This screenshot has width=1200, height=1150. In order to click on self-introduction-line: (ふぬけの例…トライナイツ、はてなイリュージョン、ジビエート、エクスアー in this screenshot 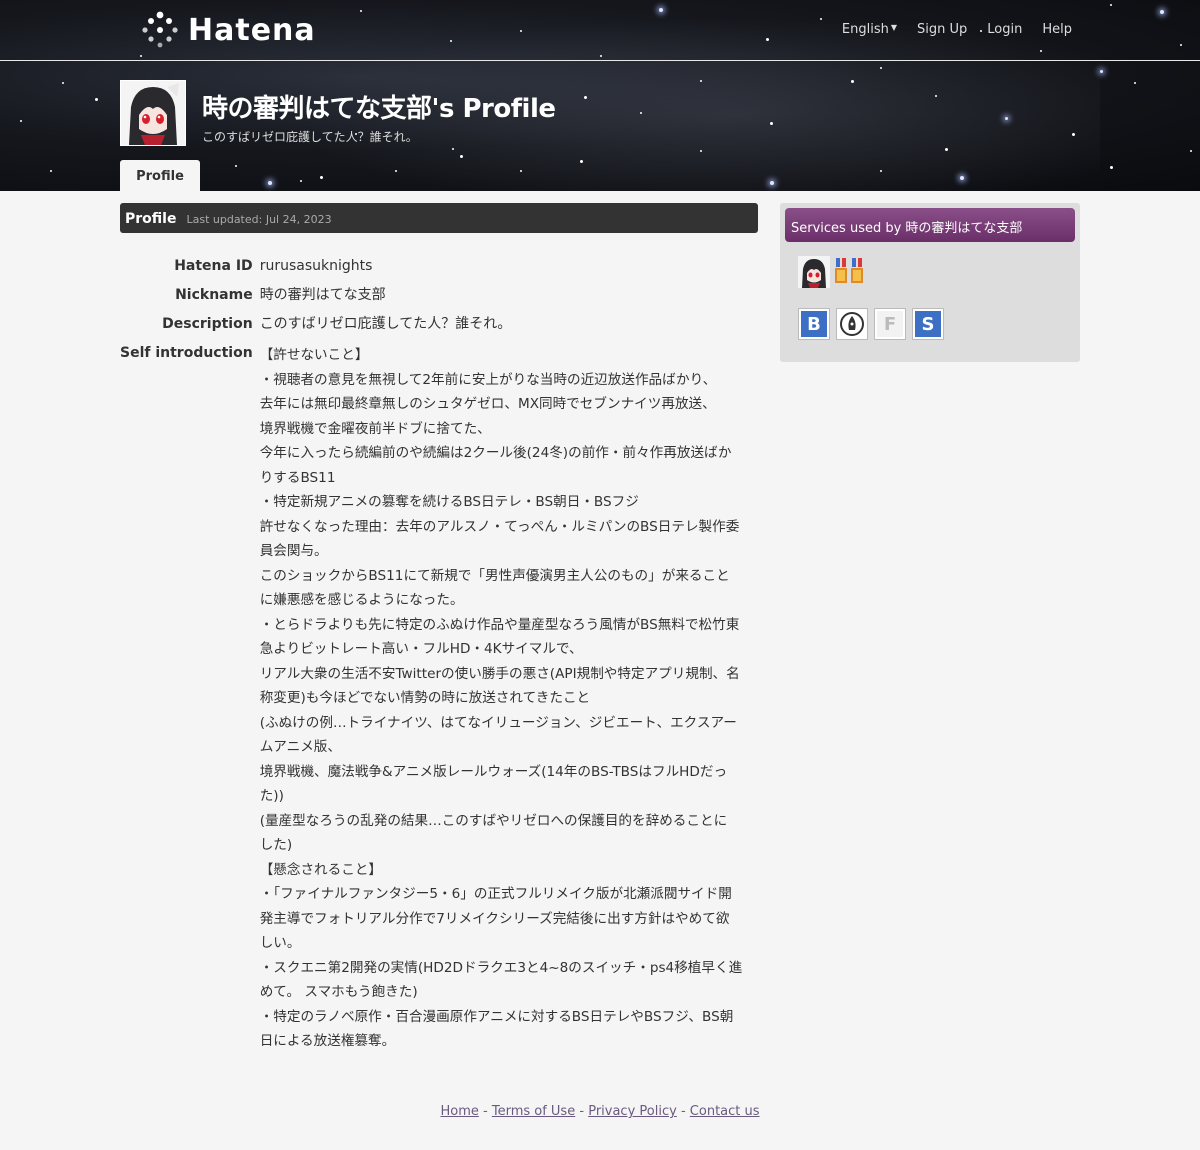, I will do `click(498, 722)`.